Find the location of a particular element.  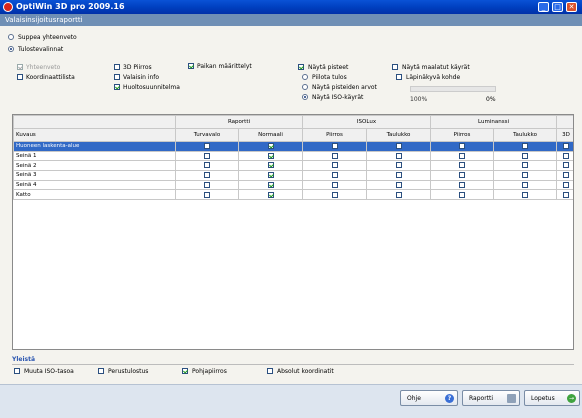

print-options-radio is located at coordinates (11, 49).